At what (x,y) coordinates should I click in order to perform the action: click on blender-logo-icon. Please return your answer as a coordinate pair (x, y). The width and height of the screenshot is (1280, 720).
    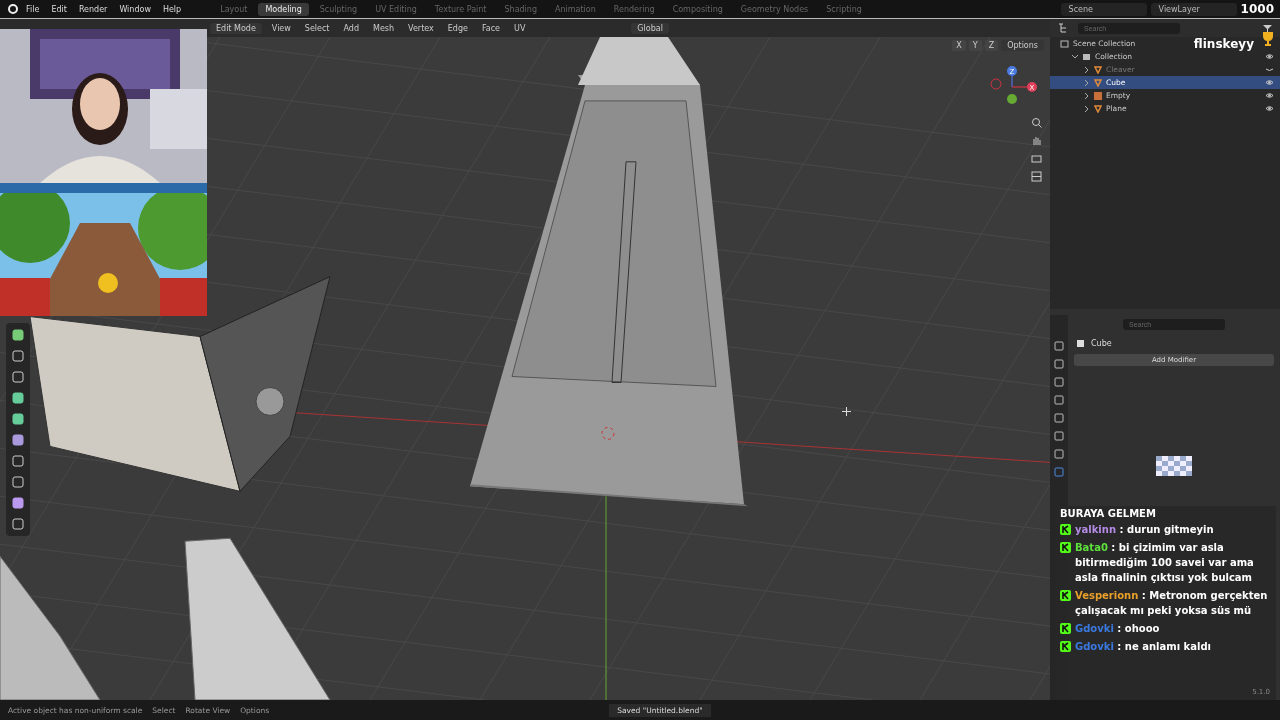
    Looking at the image, I should click on (12, 9).